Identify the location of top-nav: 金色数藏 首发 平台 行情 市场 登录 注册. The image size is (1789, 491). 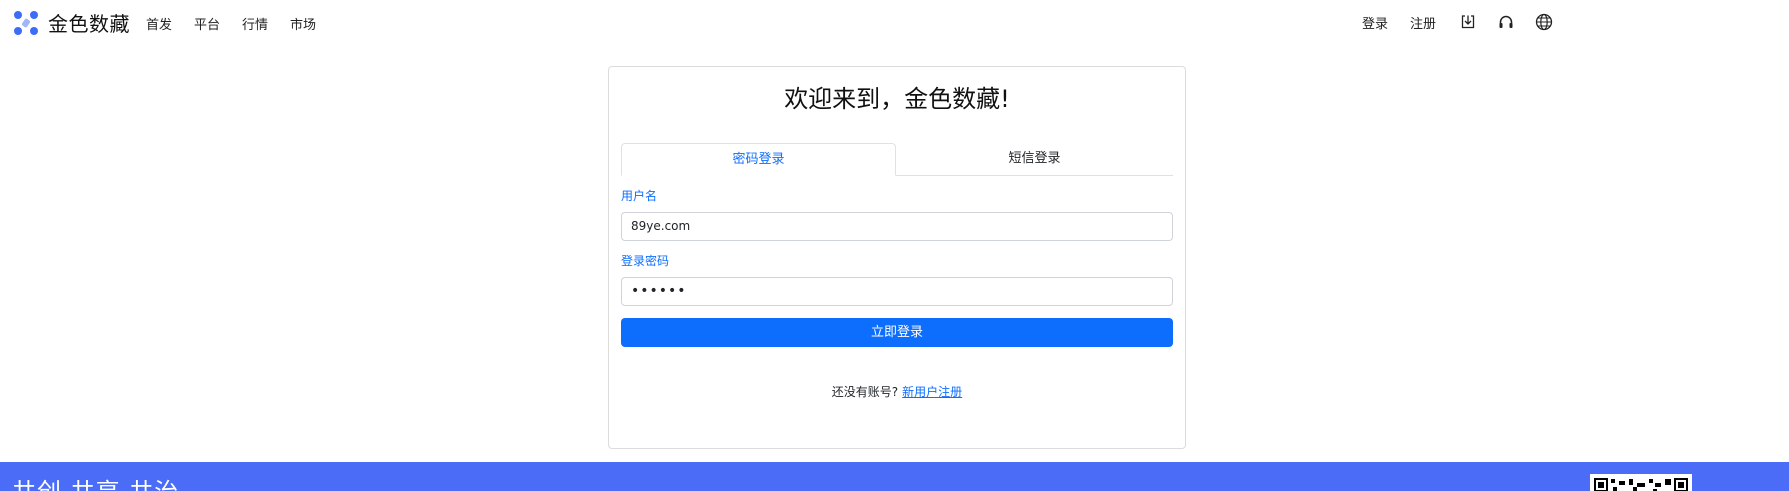
(894, 22).